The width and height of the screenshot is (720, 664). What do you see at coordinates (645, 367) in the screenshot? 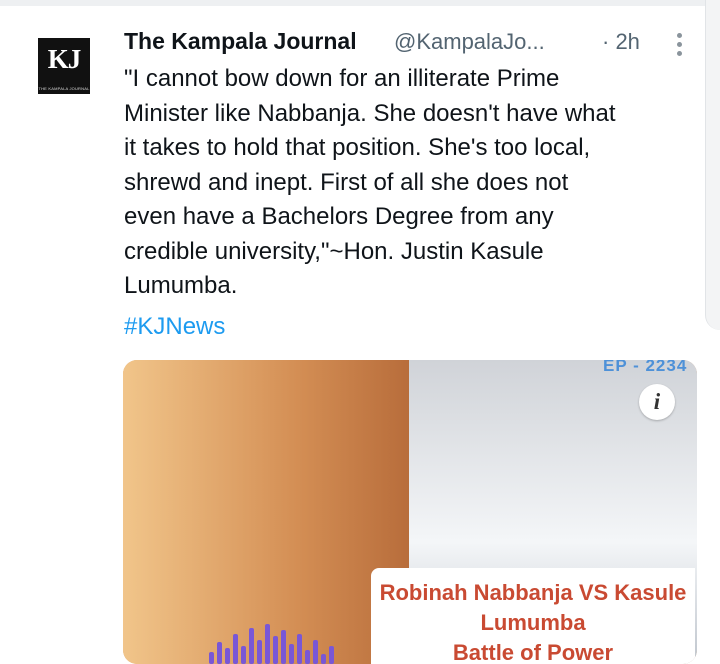
I see `episode-tag: EP - 2234` at bounding box center [645, 367].